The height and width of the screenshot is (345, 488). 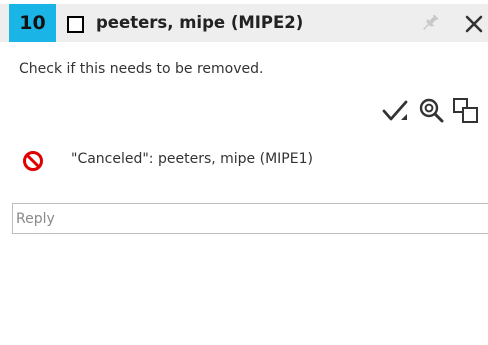 I want to click on status-text: "Canceled": peeters, mipe (MIPE1), so click(x=192, y=159).